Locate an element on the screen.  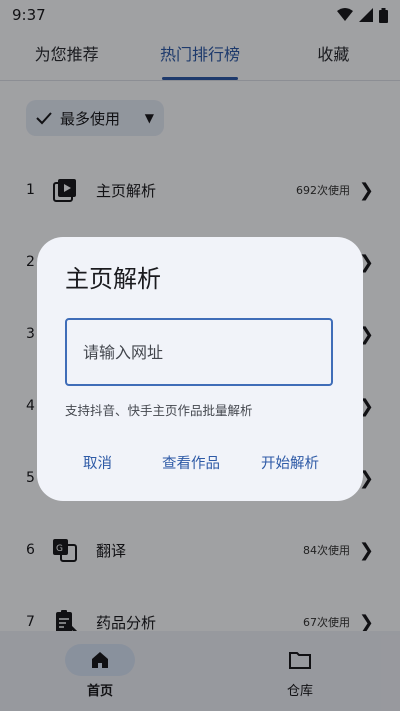
dialog-hint: 支持抖音、快手主页作品批量解析 is located at coordinates (159, 410).